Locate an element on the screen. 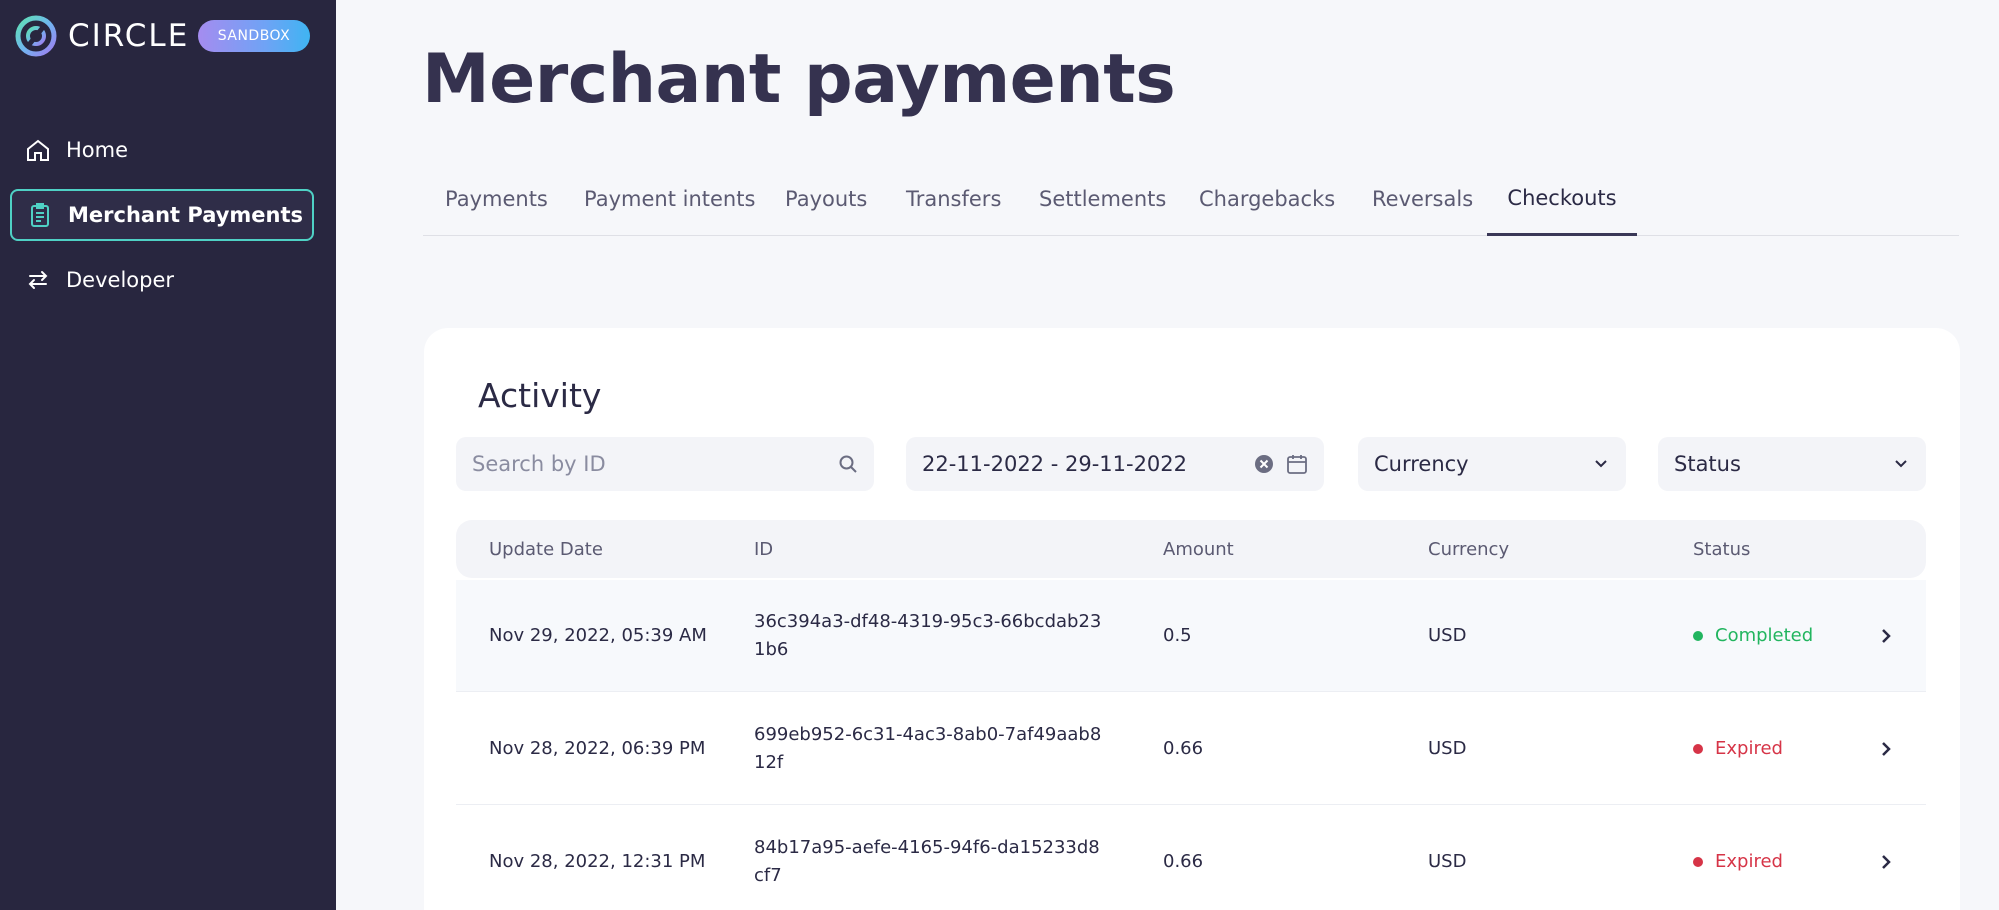  column-header-id: ID is located at coordinates (763, 549).